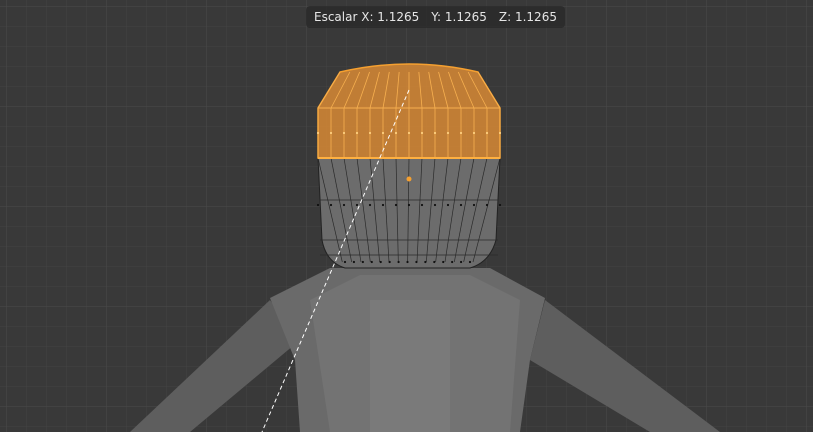 The width and height of the screenshot is (813, 432). I want to click on scale-x-readout: Escalar X: 1.1265, so click(367, 17).